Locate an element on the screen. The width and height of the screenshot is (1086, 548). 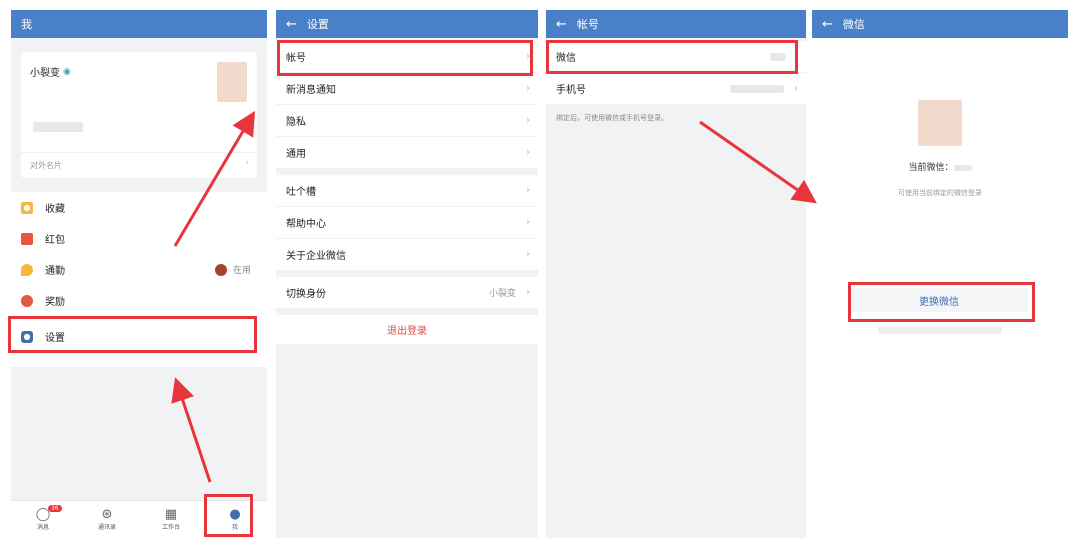
highlight-account is located at coordinates (405, 58).